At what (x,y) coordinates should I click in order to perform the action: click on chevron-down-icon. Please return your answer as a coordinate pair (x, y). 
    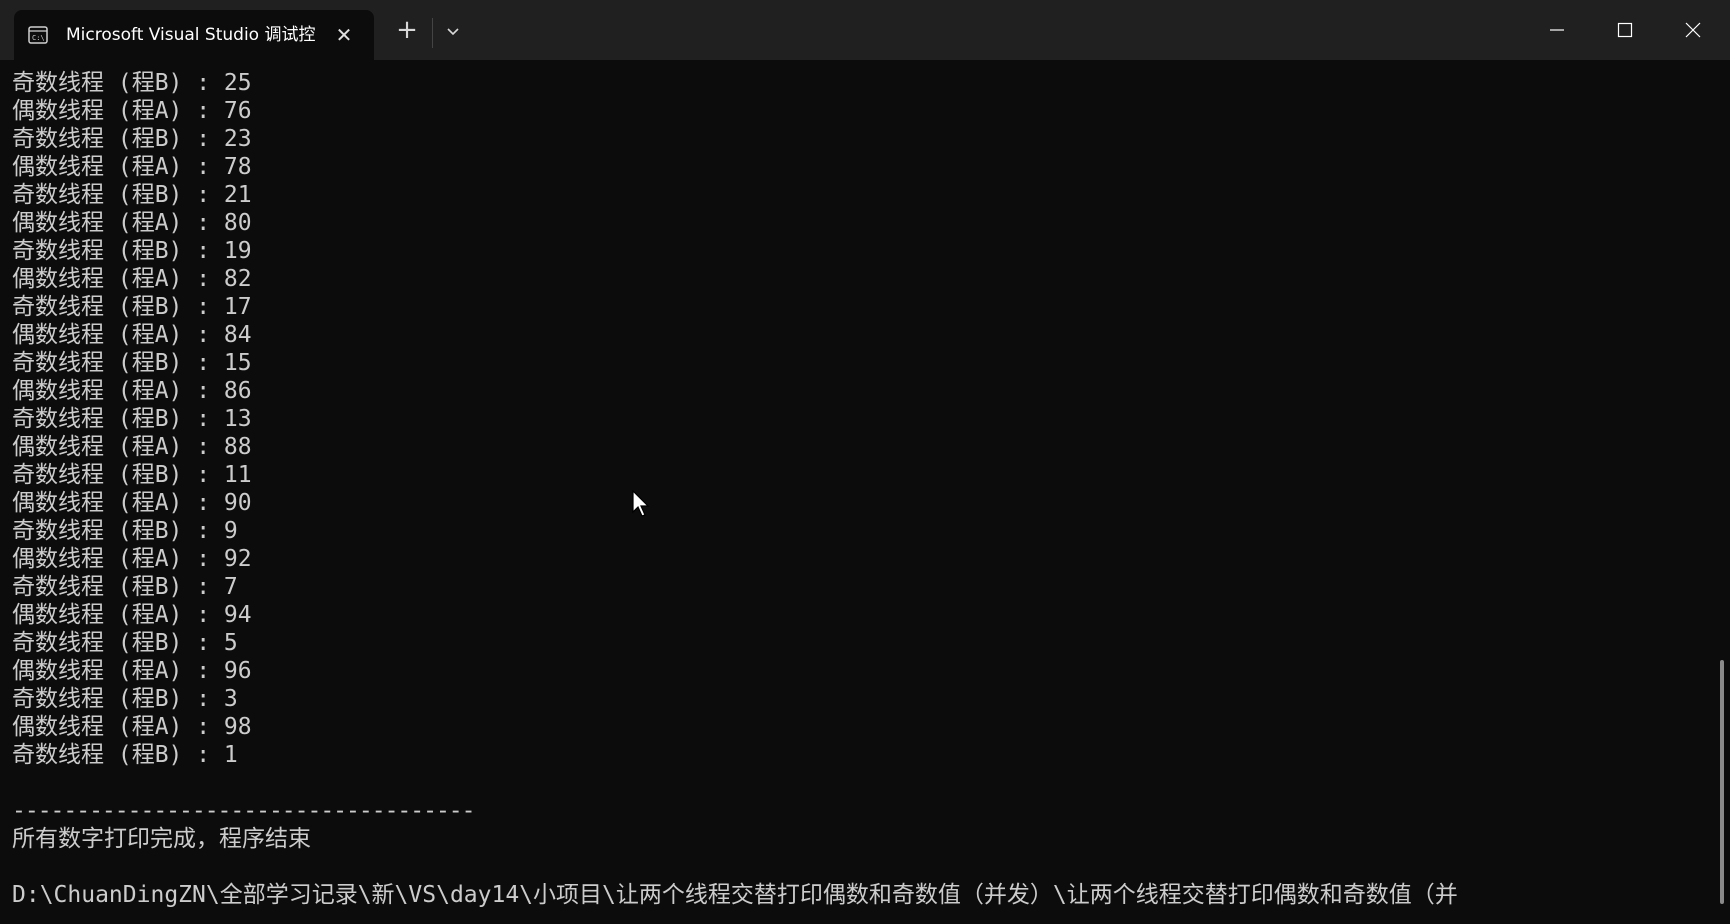
    Looking at the image, I should click on (453, 32).